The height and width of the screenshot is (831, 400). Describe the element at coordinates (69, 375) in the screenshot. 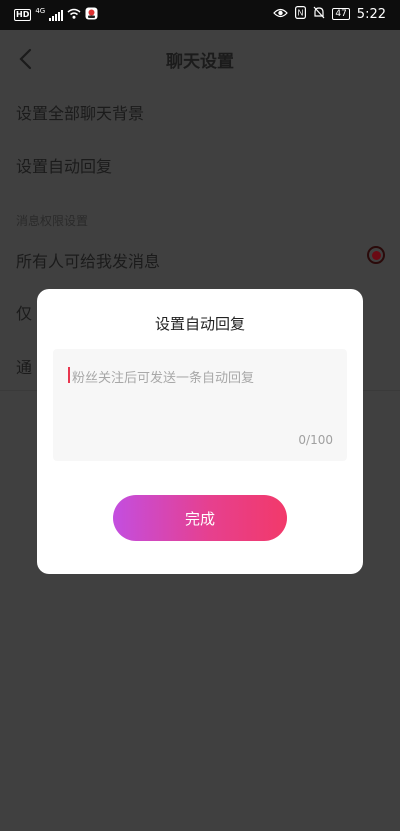

I see `text-caret` at that location.